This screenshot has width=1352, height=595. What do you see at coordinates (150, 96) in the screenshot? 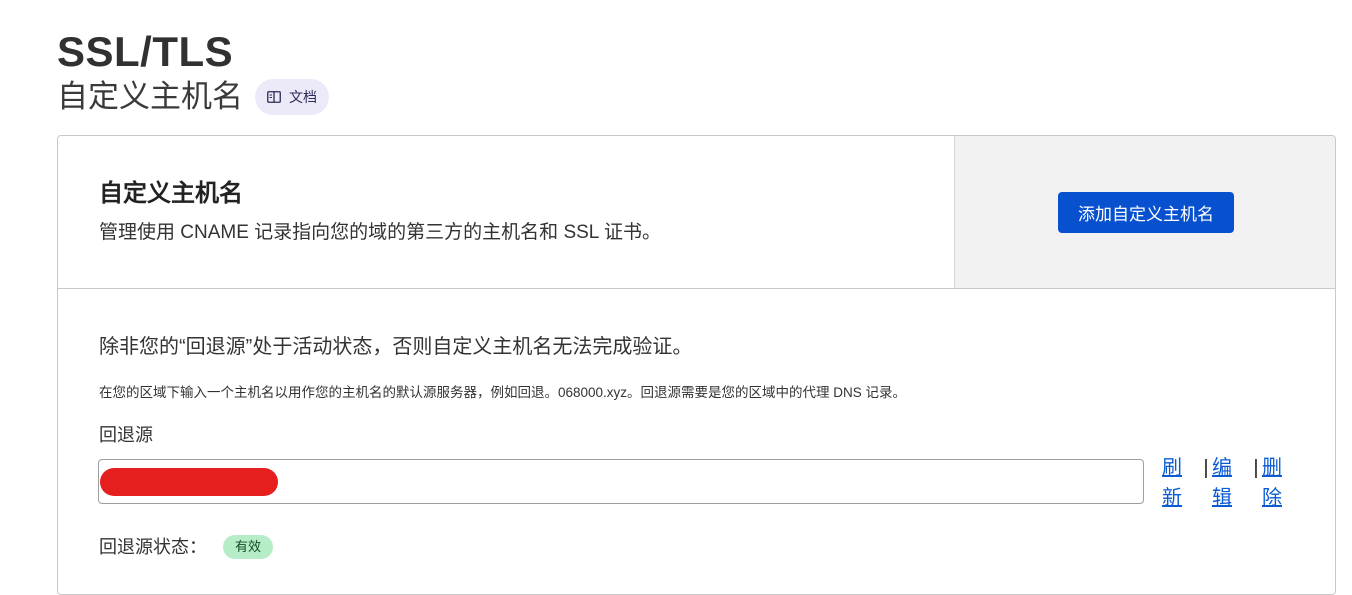
I see `page-subtitle: 自定义主机名` at bounding box center [150, 96].